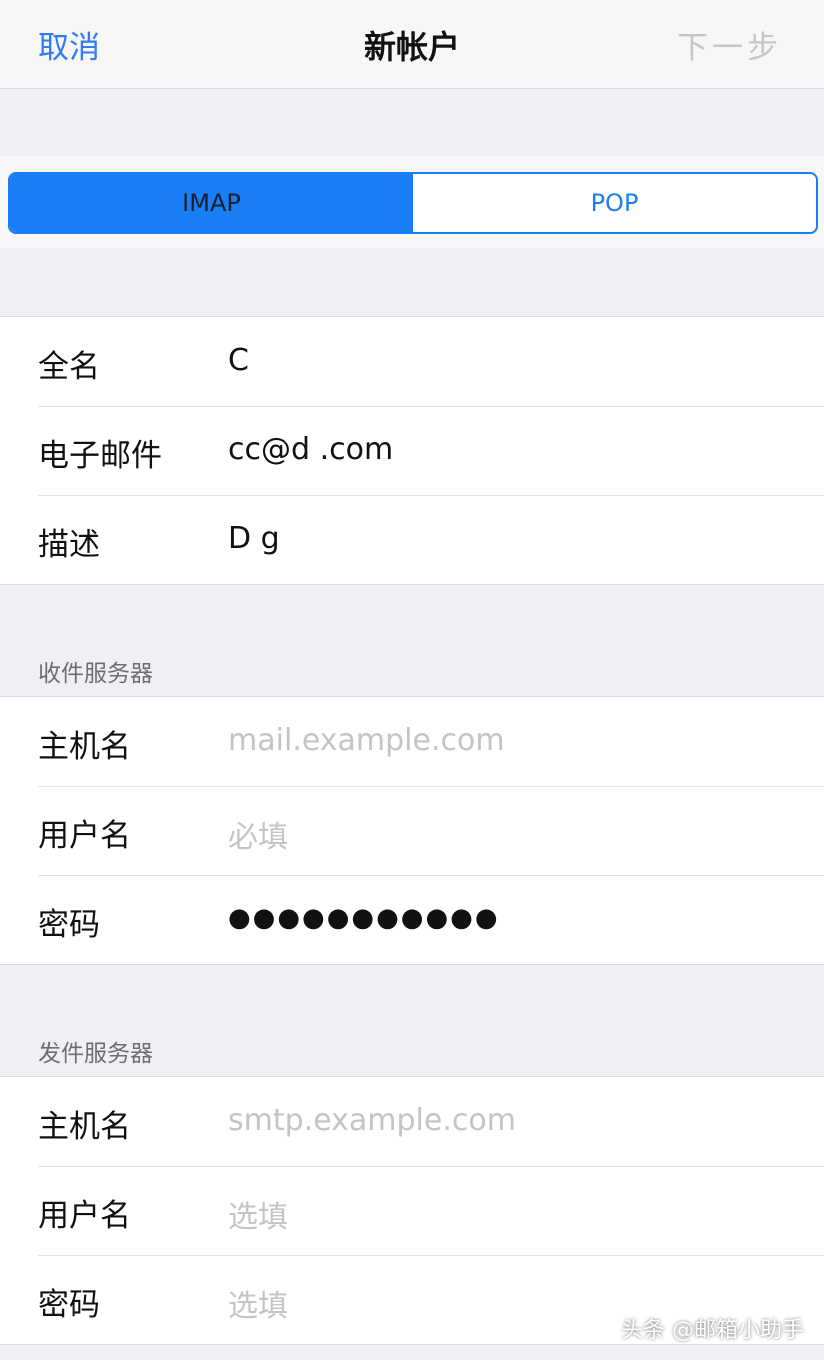 This screenshot has height=1360, width=824. I want to click on outgoing-username-row: 用户名 选填, so click(412, 1210).